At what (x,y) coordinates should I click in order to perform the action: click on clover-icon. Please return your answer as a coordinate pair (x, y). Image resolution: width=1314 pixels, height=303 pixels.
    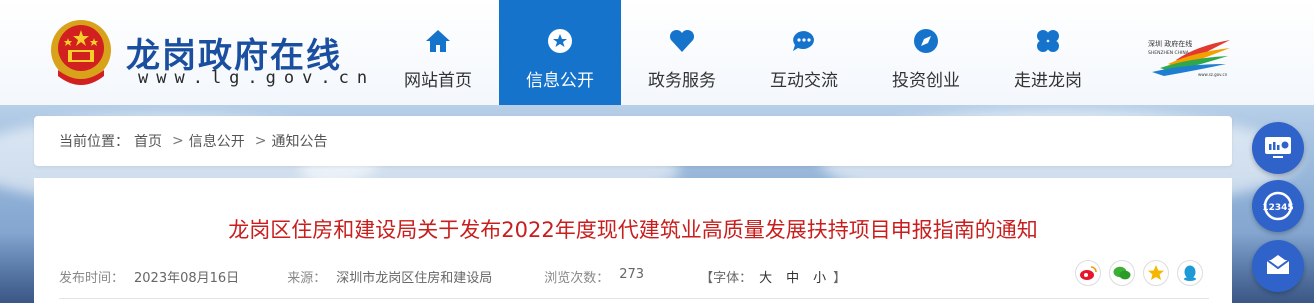
    Looking at the image, I should click on (1048, 41).